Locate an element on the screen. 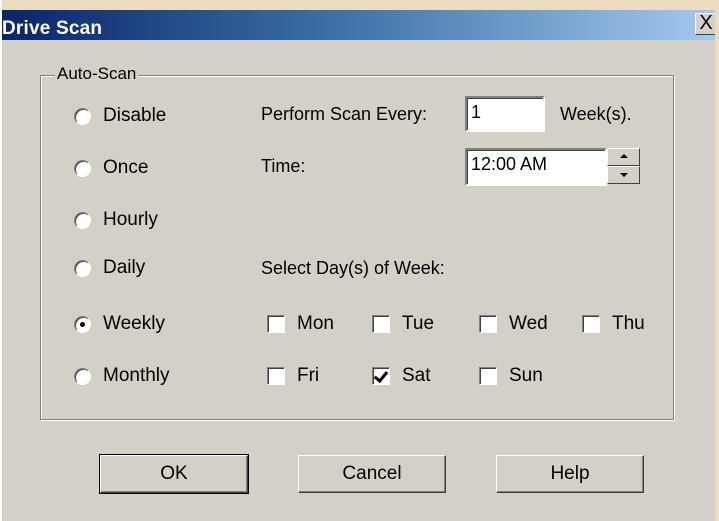 The height and width of the screenshot is (521, 719). checkbox-thu-label: Thu is located at coordinates (628, 323).